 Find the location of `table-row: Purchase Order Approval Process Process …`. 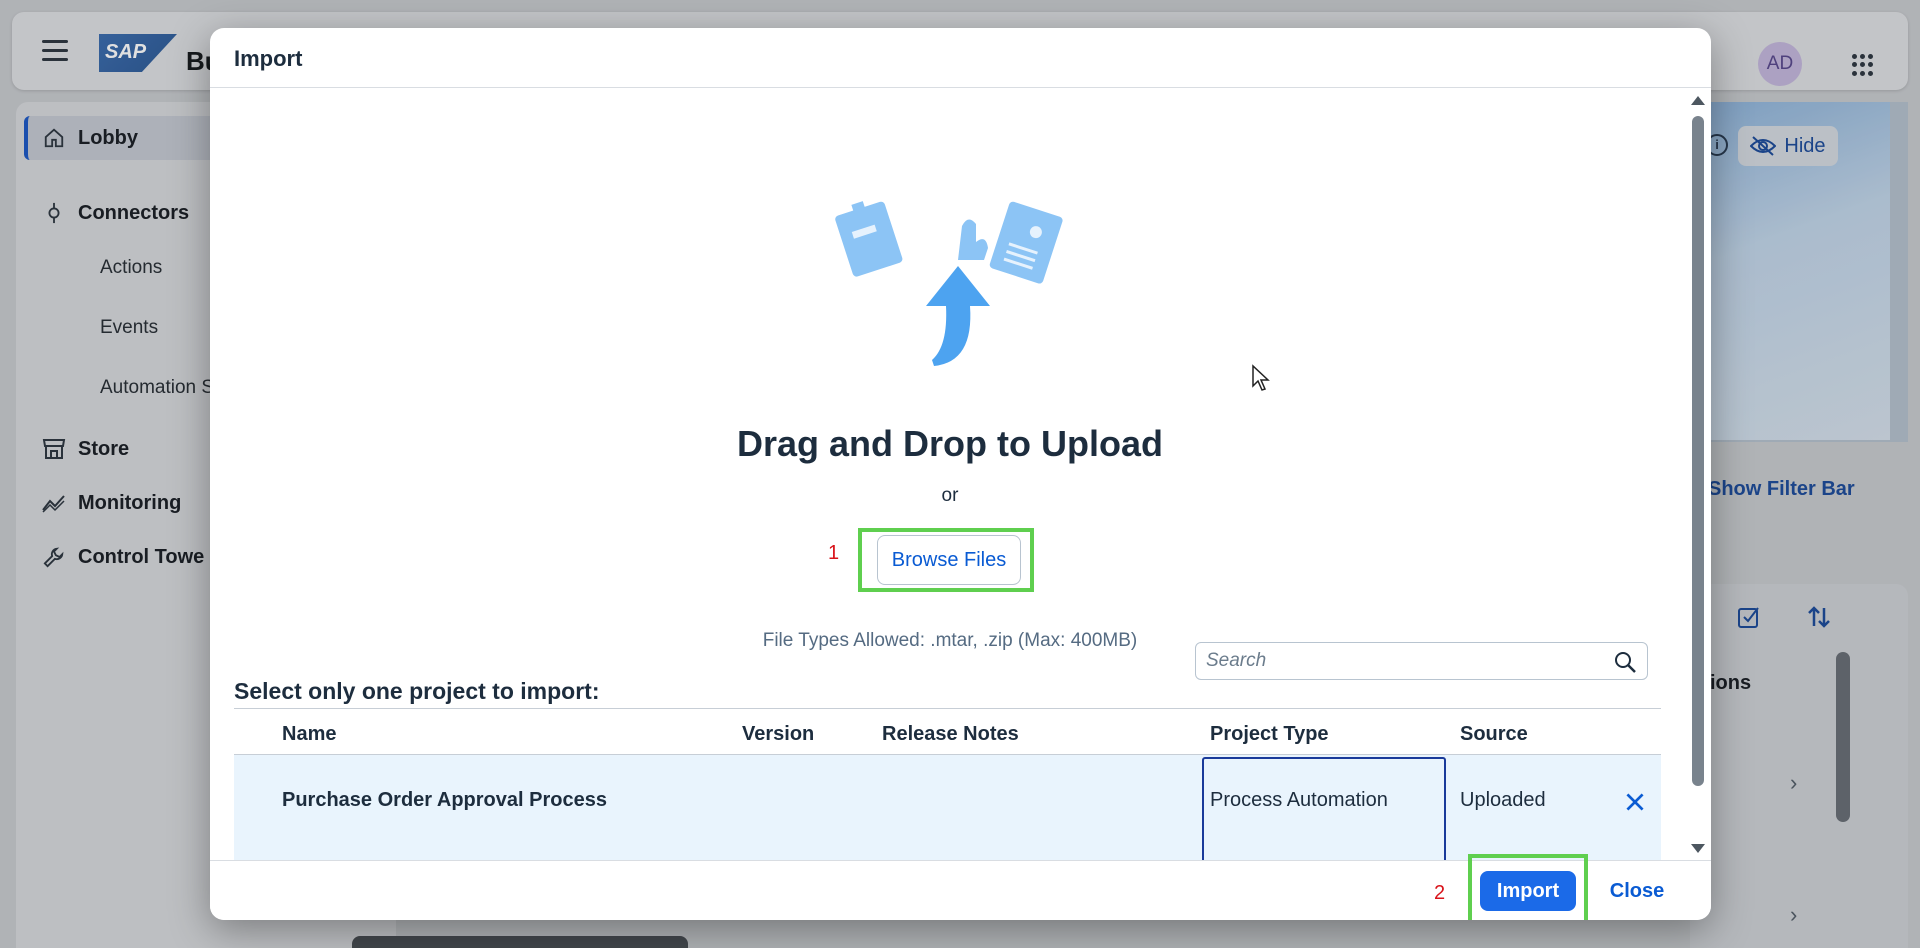

table-row: Purchase Order Approval Process Process … is located at coordinates (947, 810).